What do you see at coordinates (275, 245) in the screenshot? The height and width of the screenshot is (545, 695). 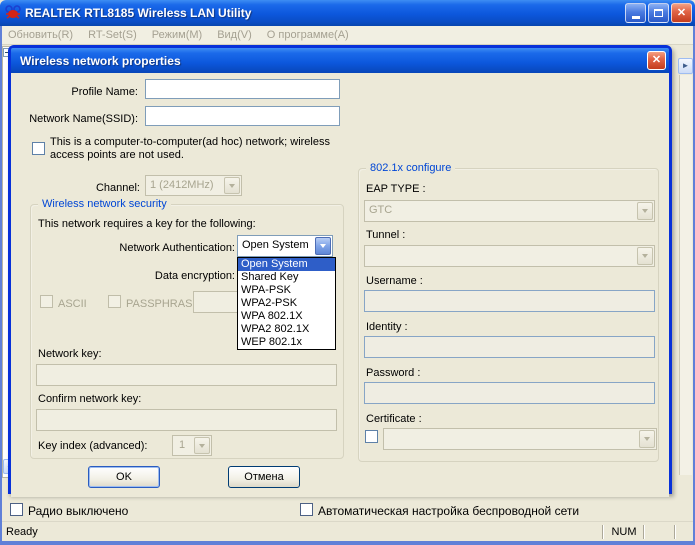 I see `network-auth-value: Open System` at bounding box center [275, 245].